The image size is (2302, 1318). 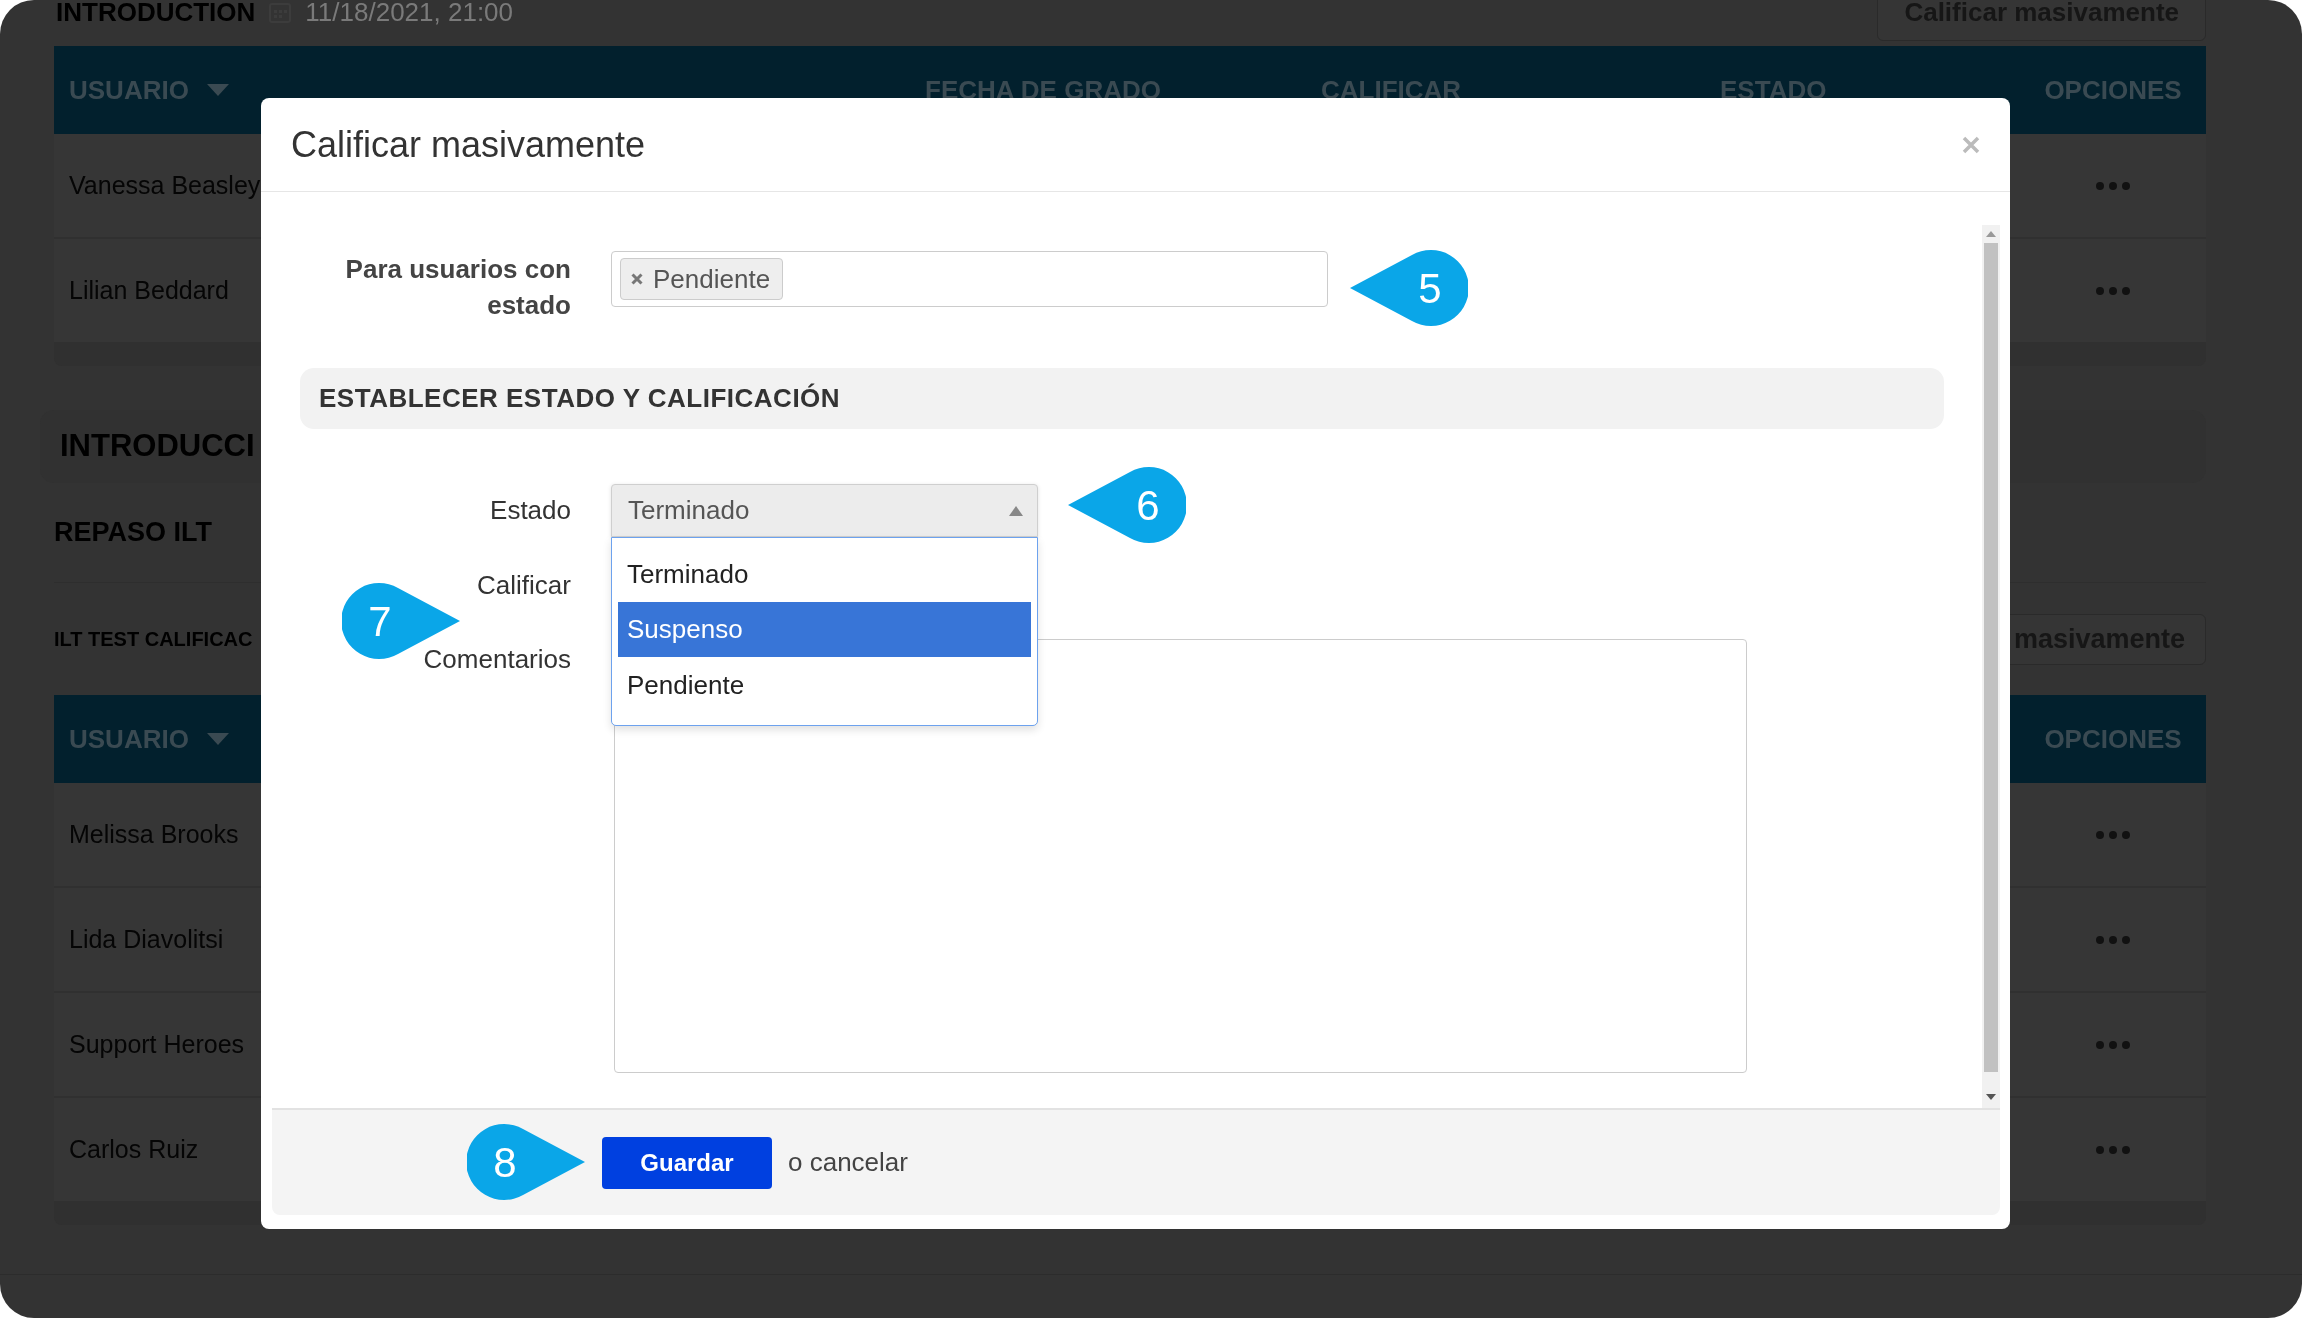 I want to click on dropdown-option: Suspenso, so click(x=824, y=629).